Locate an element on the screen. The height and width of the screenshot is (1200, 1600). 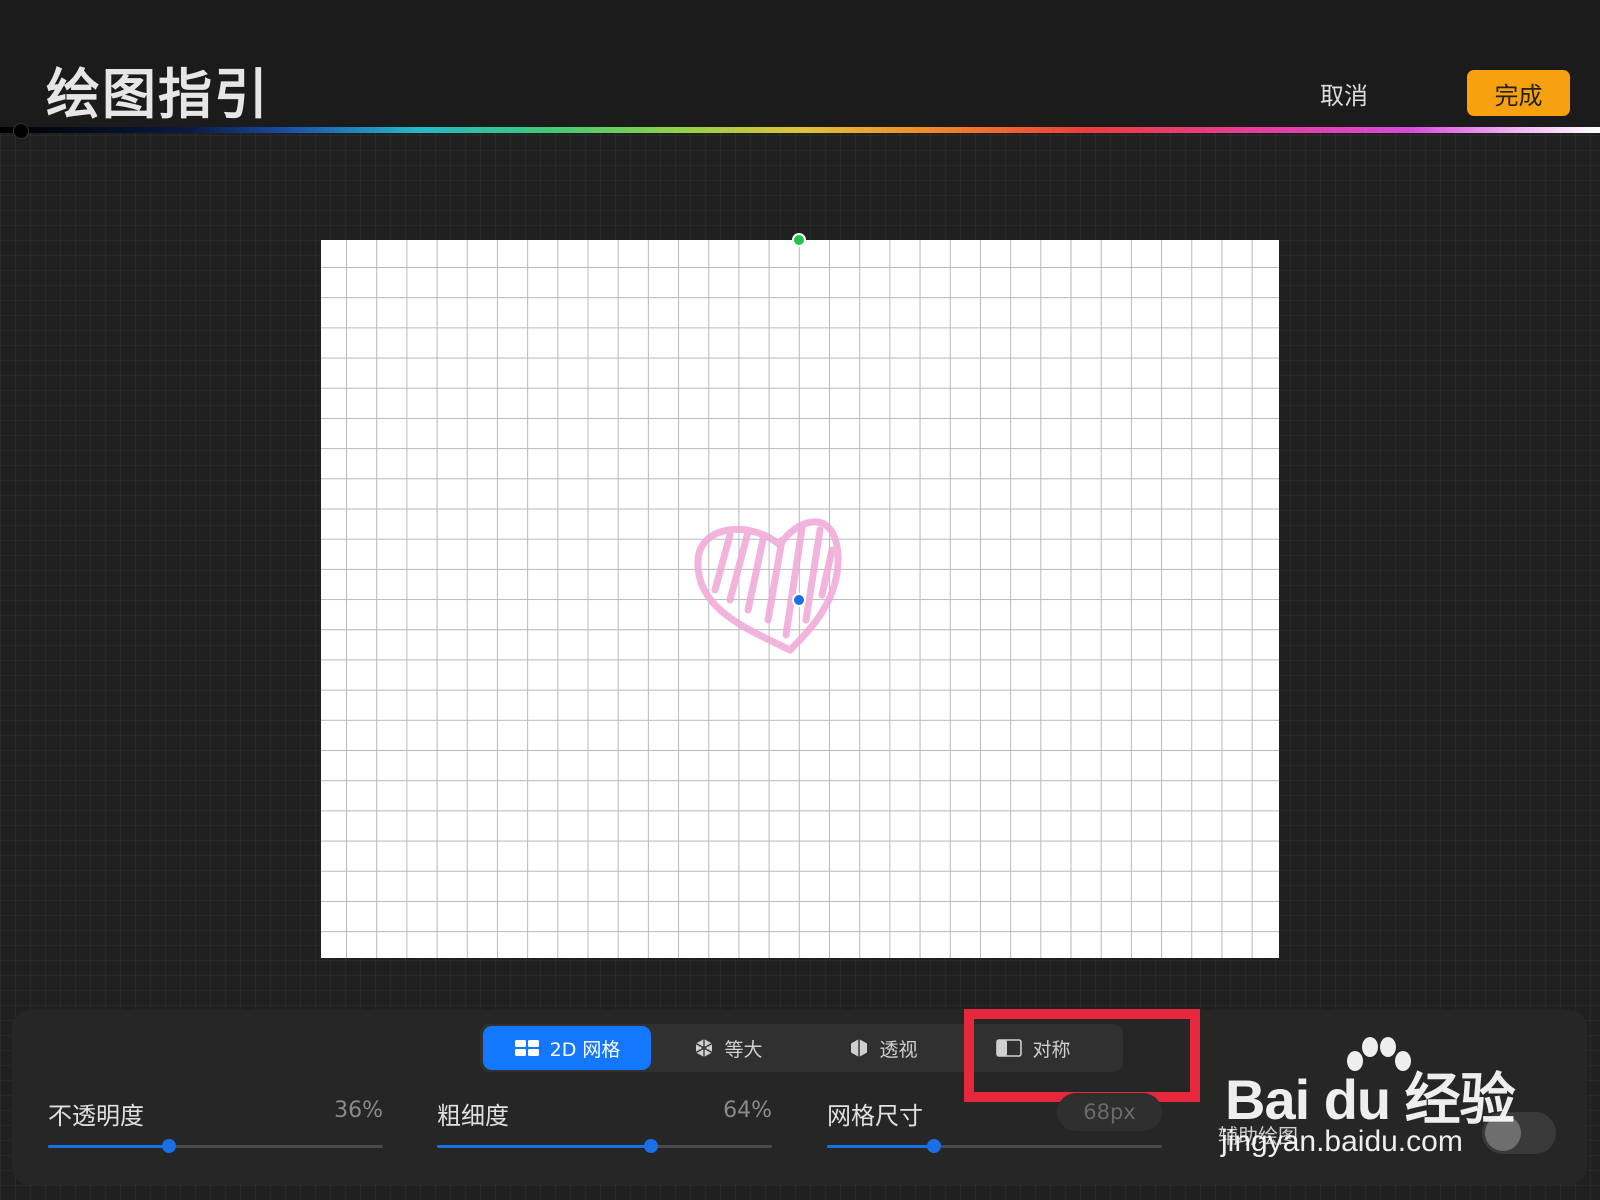
assist-drawing-toggle is located at coordinates (1519, 1133).